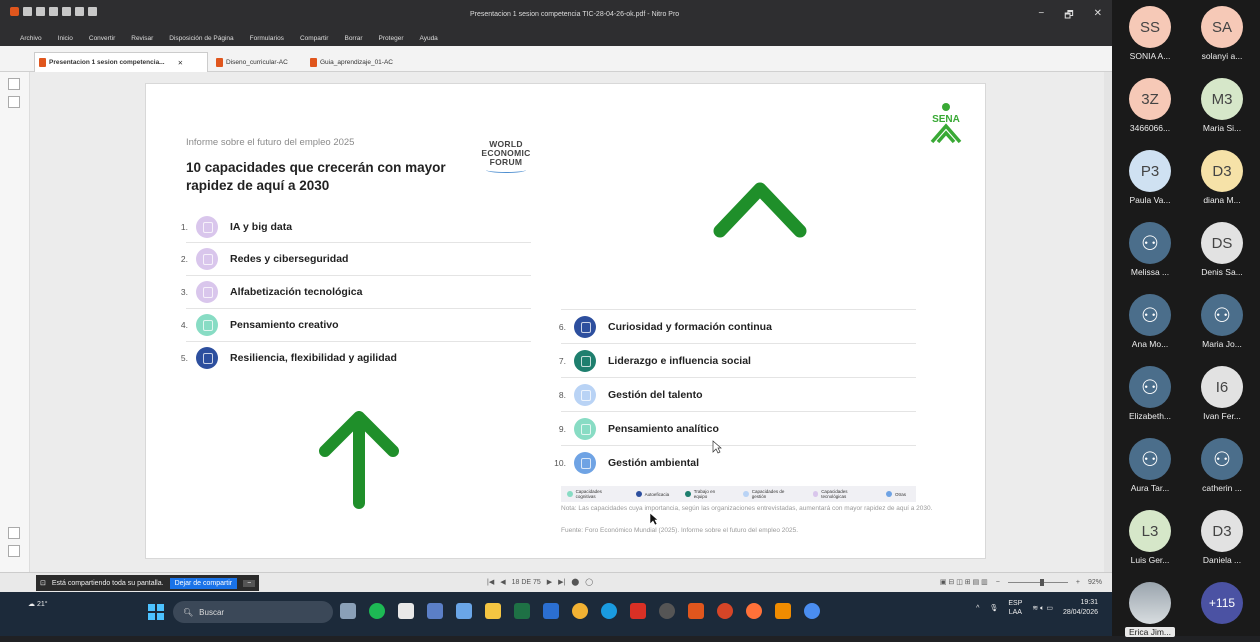 The width and height of the screenshot is (1260, 642). Describe the element at coordinates (1041, 16) in the screenshot. I see `minimize-window-button: −` at that location.